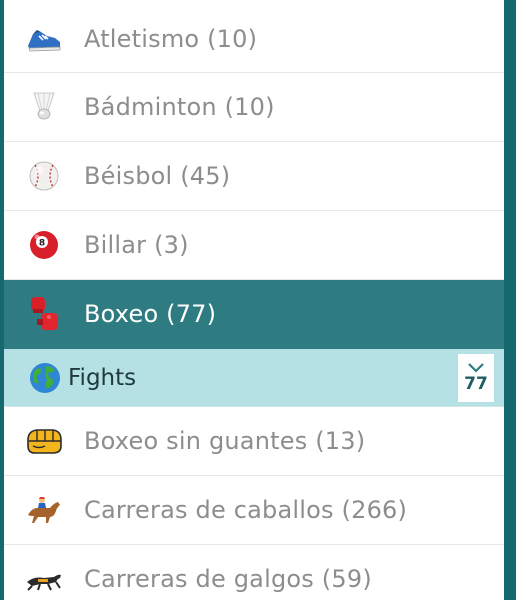  What do you see at coordinates (254, 245) in the screenshot?
I see `sport-item-billar: 8 Billar (3)` at bounding box center [254, 245].